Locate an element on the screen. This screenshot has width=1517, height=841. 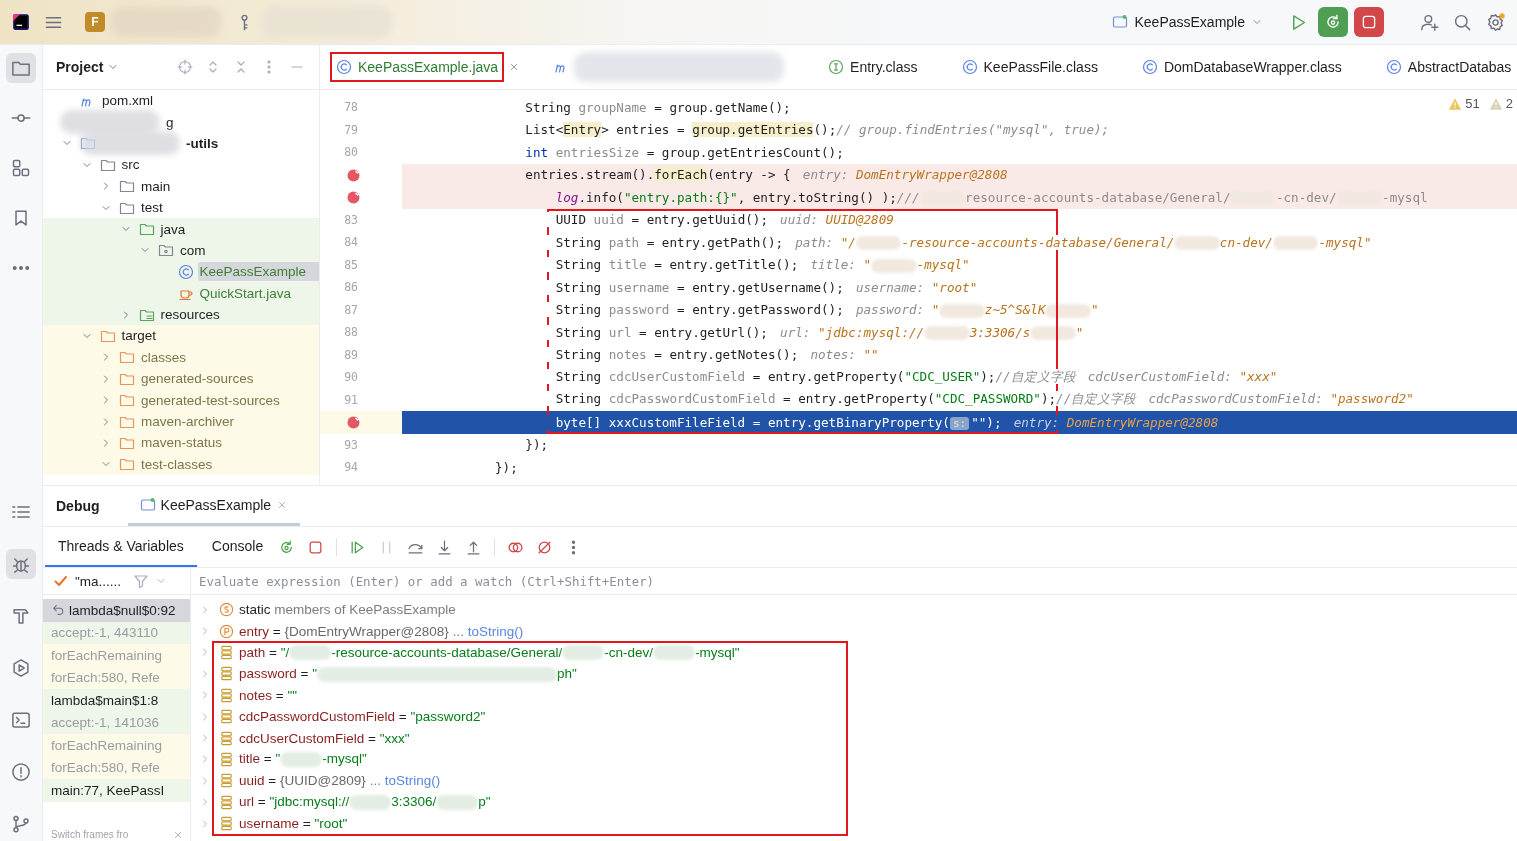
tab-label: Entry.class is located at coordinates (884, 67).